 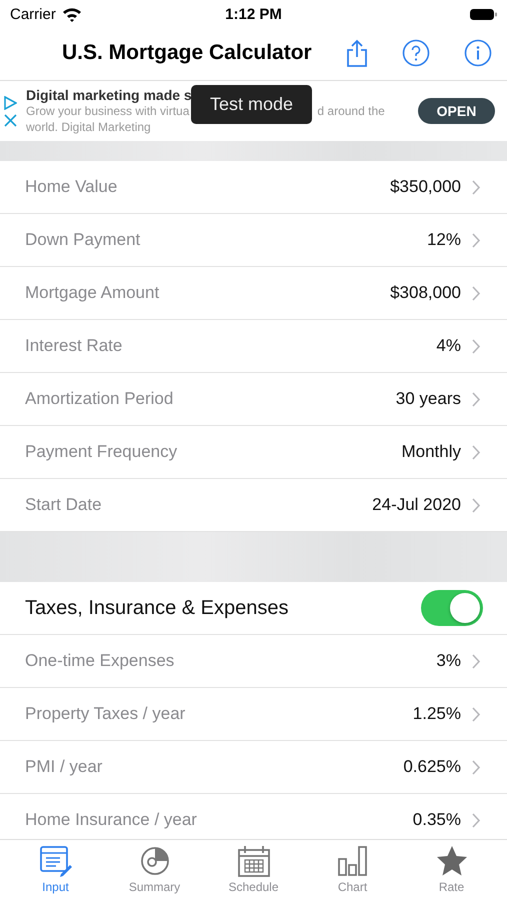 I want to click on tab: Schedule, so click(x=253, y=870).